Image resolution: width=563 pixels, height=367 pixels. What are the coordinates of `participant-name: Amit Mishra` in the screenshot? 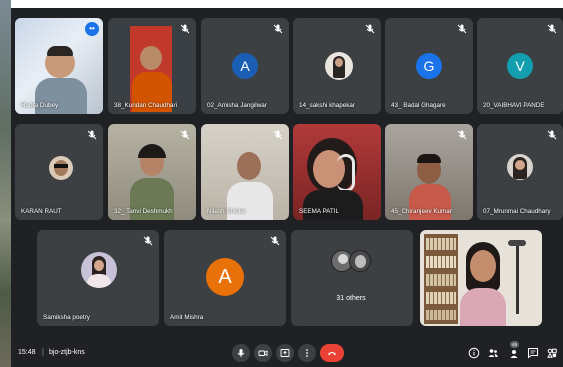 It's located at (187, 317).